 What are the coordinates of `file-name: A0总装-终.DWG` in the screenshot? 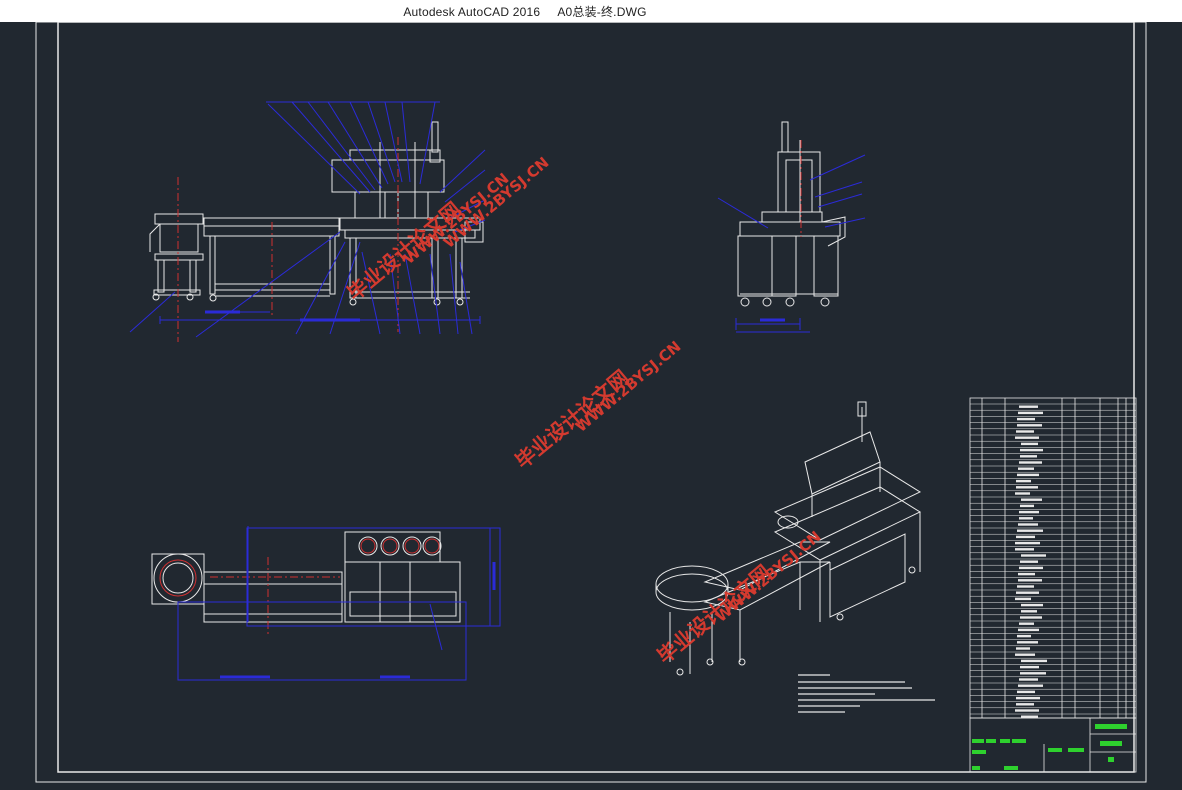 It's located at (602, 12).